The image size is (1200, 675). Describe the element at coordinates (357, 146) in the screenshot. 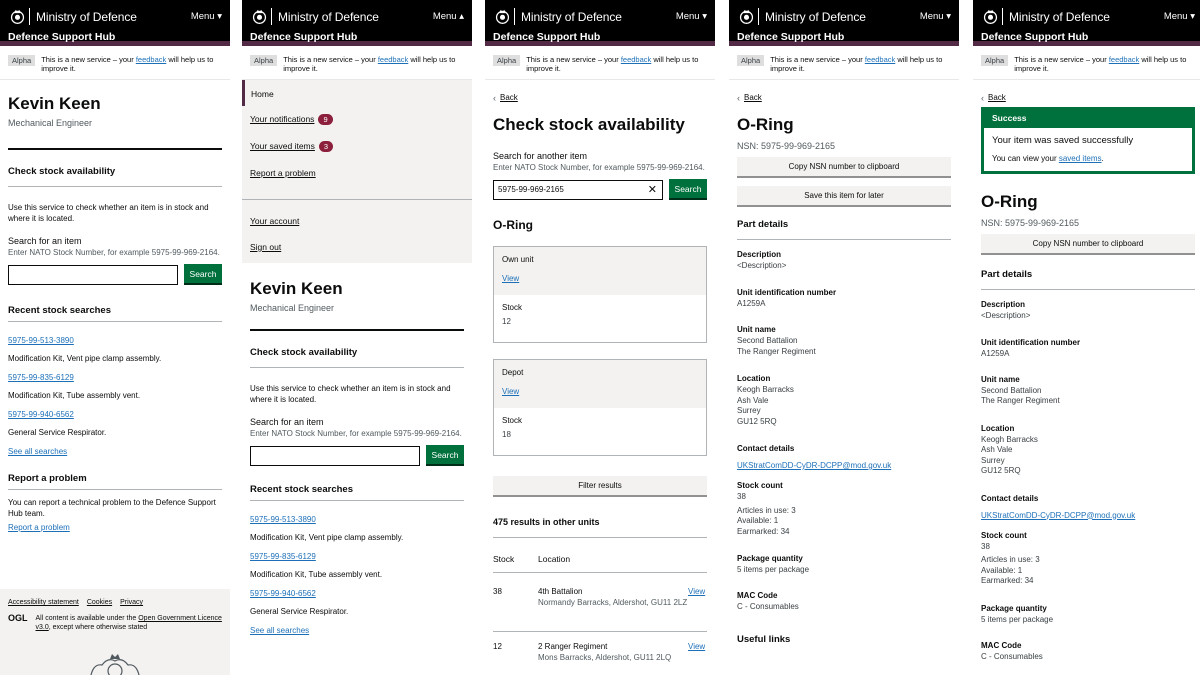

I see `nav-item-saved-items: Your saved items 3` at that location.